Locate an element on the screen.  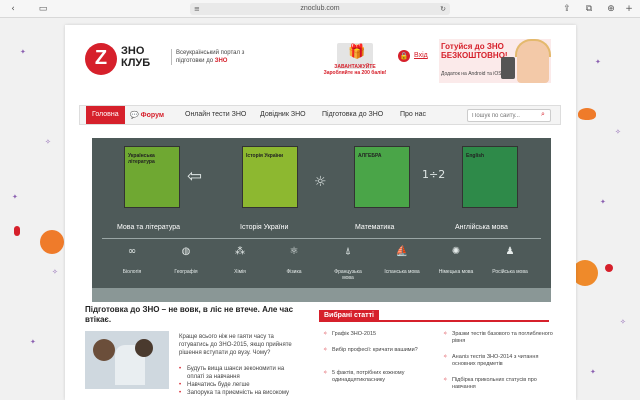
matryoshka-icon: ♟ is located at coordinates (510, 251).